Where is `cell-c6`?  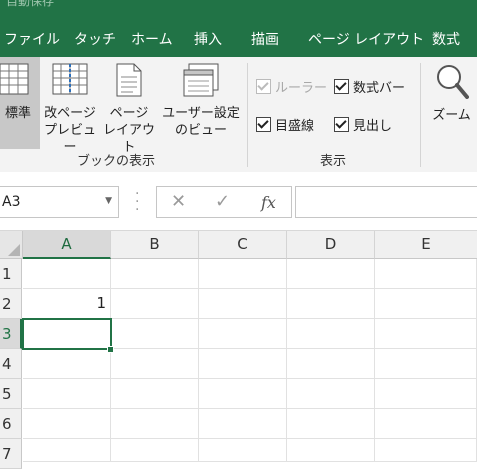 cell-c6 is located at coordinates (243, 424).